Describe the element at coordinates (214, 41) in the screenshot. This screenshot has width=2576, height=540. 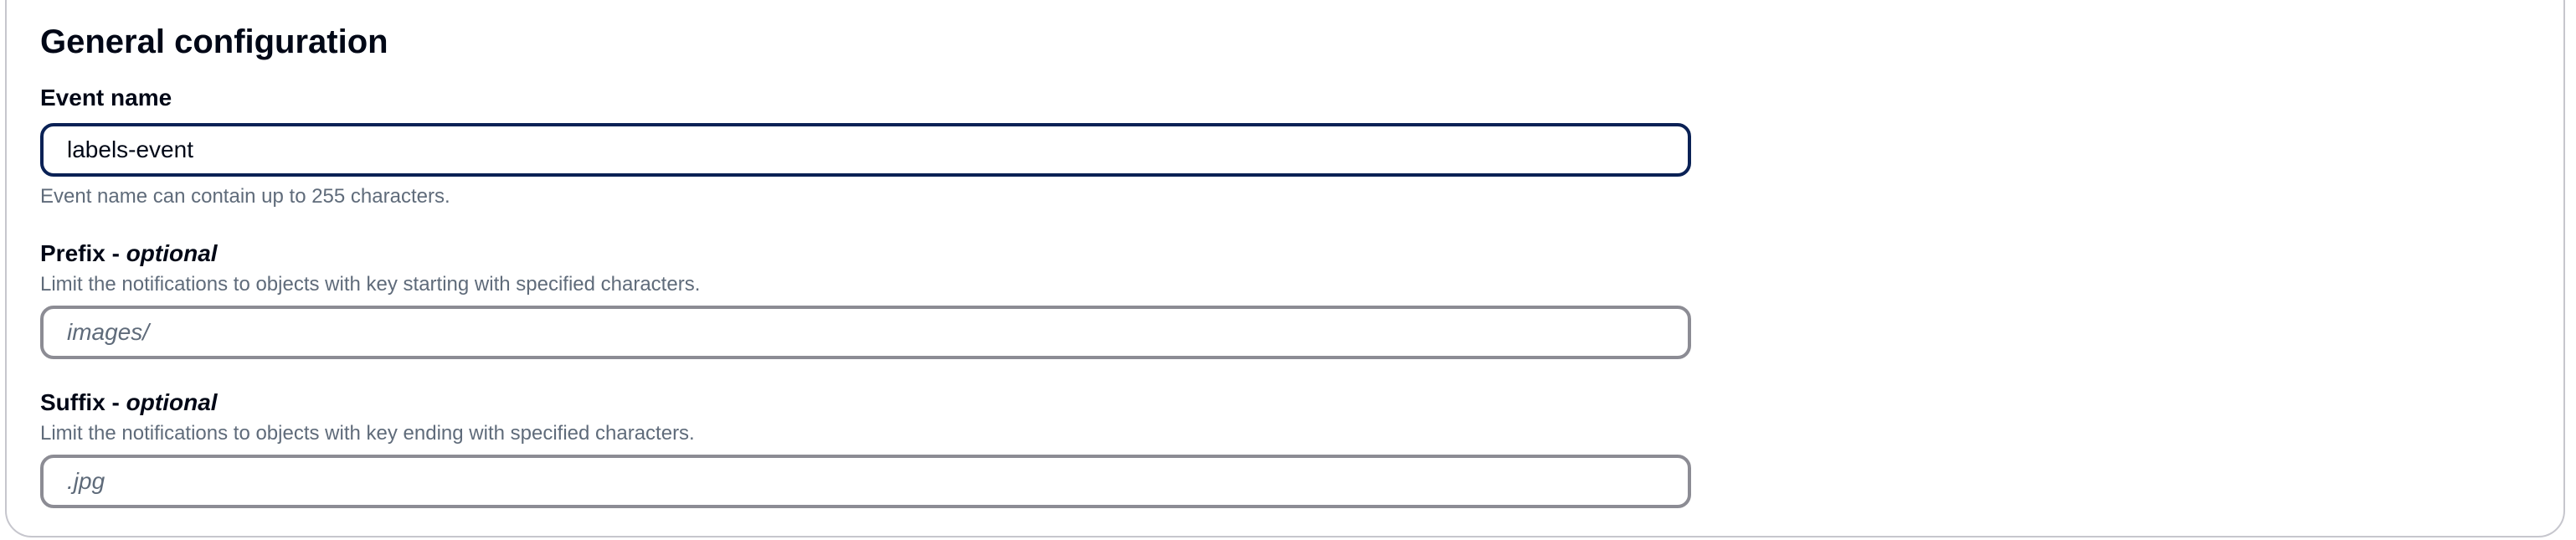
I see `section-title: General configuration` at that location.